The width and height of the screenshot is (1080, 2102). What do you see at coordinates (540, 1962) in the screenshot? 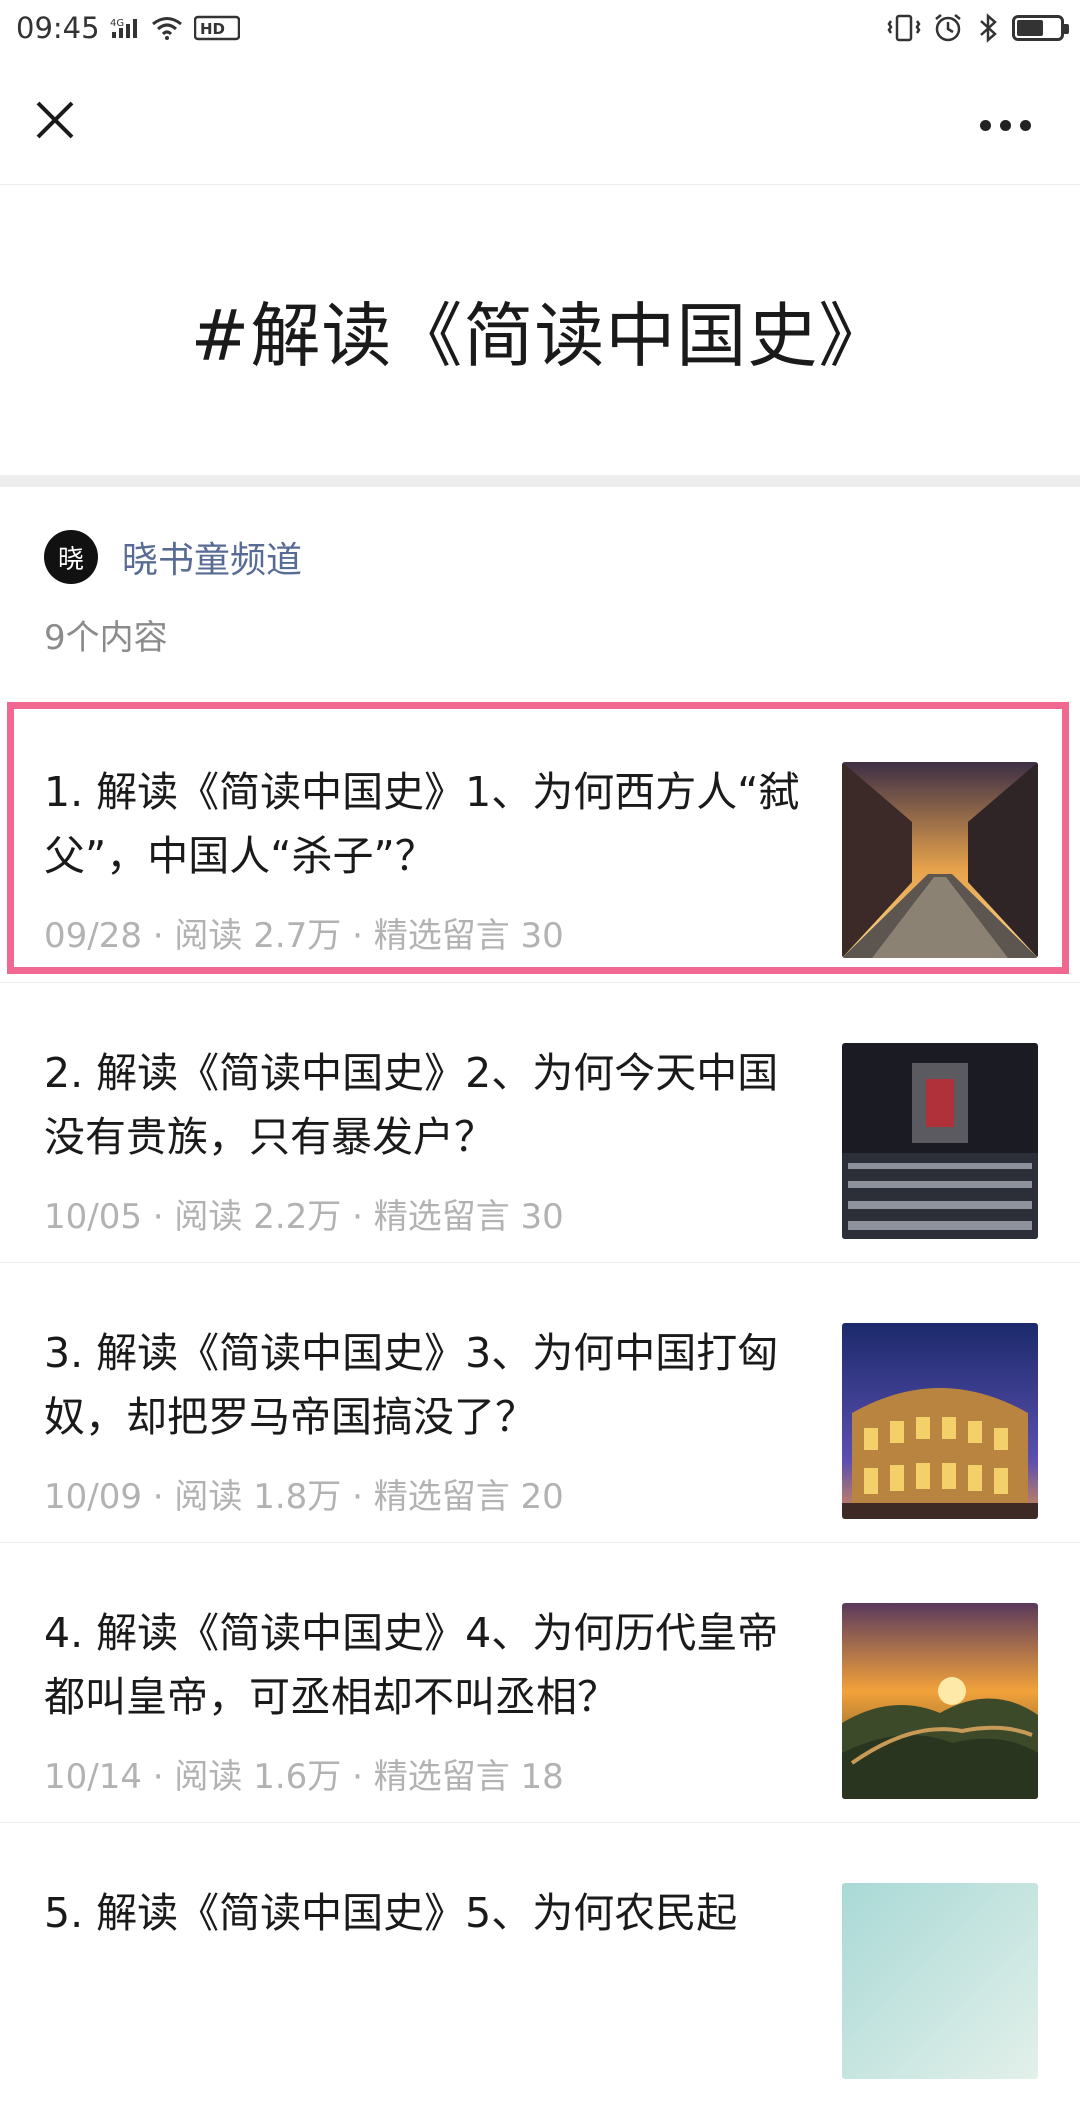
I see `article-item: 5. 解读《简读中国史》5、为何农民起` at bounding box center [540, 1962].